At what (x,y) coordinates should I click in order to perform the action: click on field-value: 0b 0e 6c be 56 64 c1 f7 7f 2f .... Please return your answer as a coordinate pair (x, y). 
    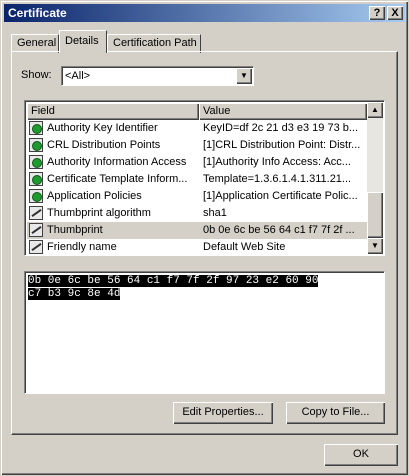
    Looking at the image, I should click on (279, 230).